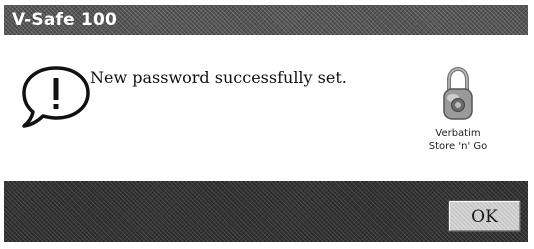 This screenshot has height=249, width=534. I want to click on brand-logo: Verbatim Store 'n' Go, so click(458, 120).